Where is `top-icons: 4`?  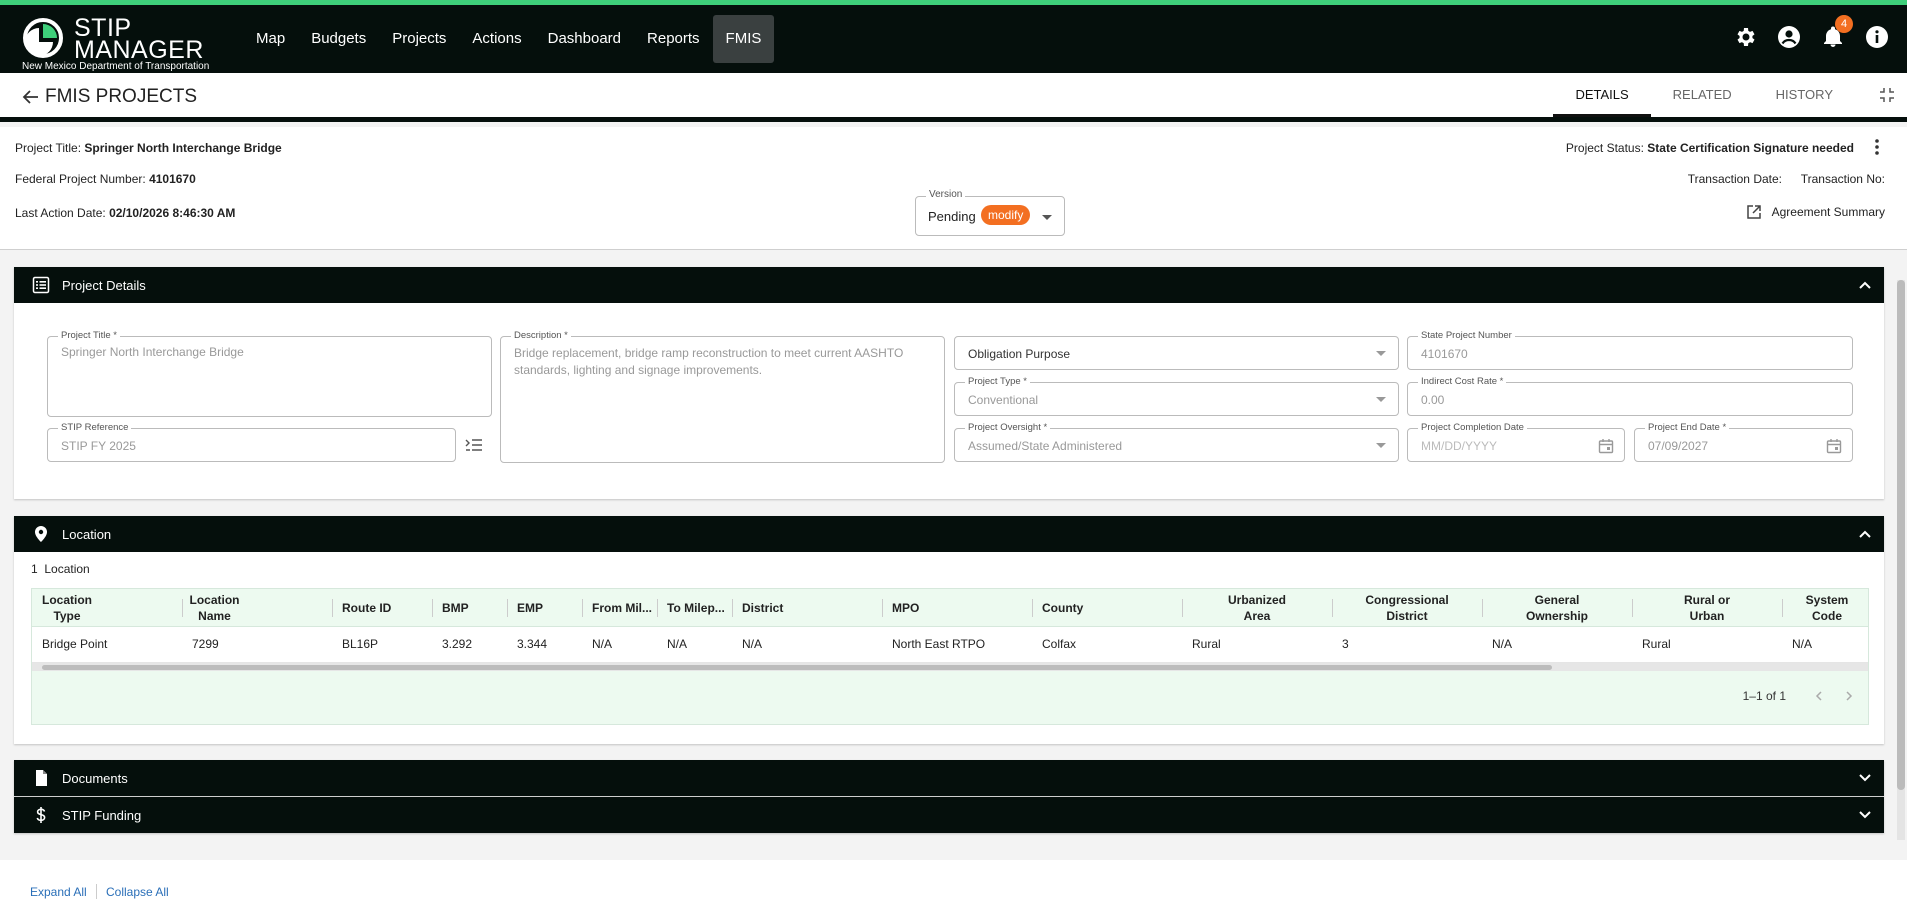 top-icons: 4 is located at coordinates (1811, 32).